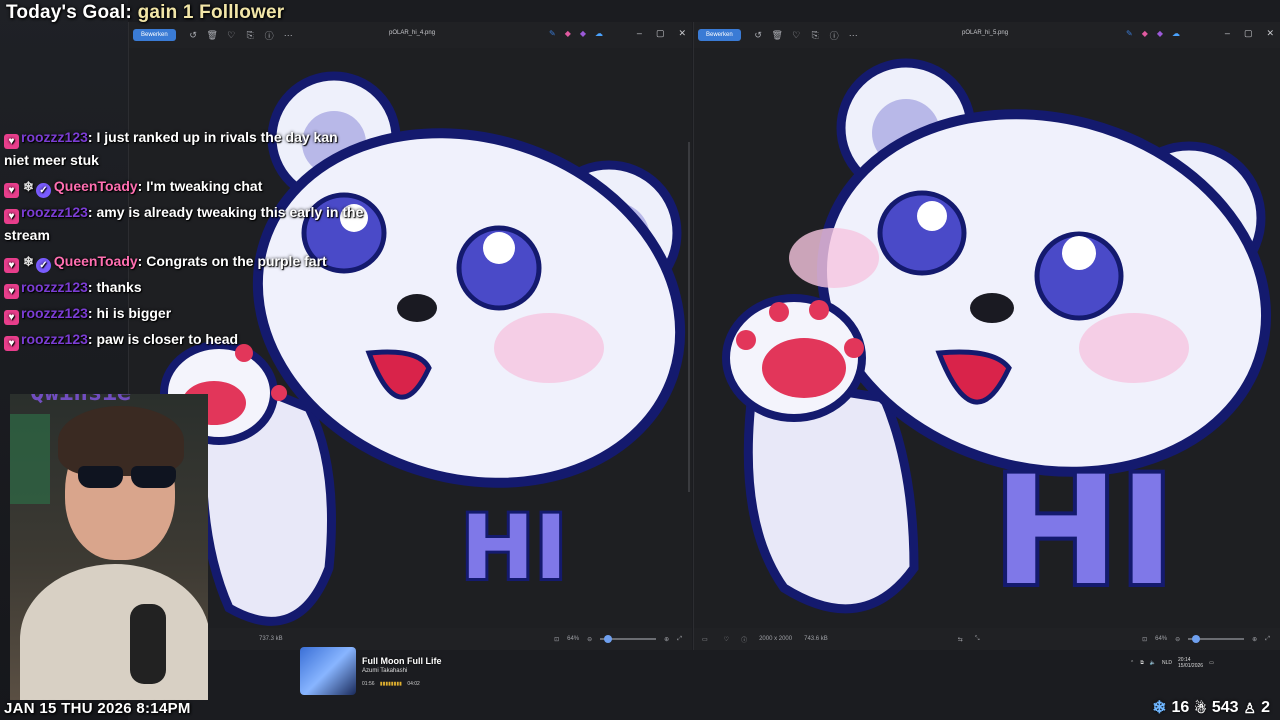  I want to click on tray-arrow-icon: ⌃, so click(1132, 663).